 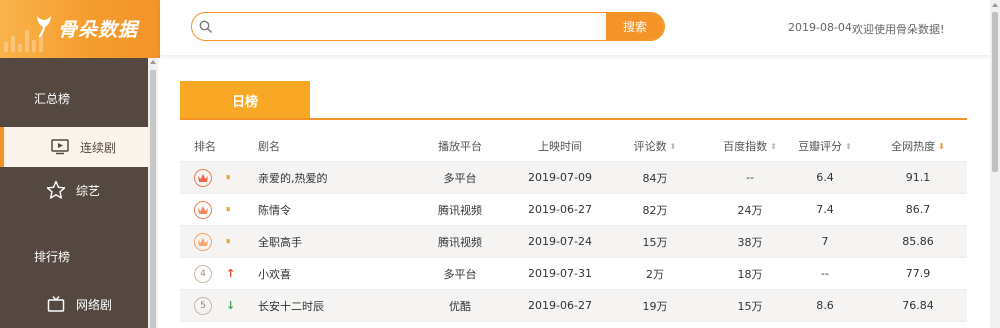 What do you see at coordinates (274, 209) in the screenshot?
I see `show-name: 陈情令` at bounding box center [274, 209].